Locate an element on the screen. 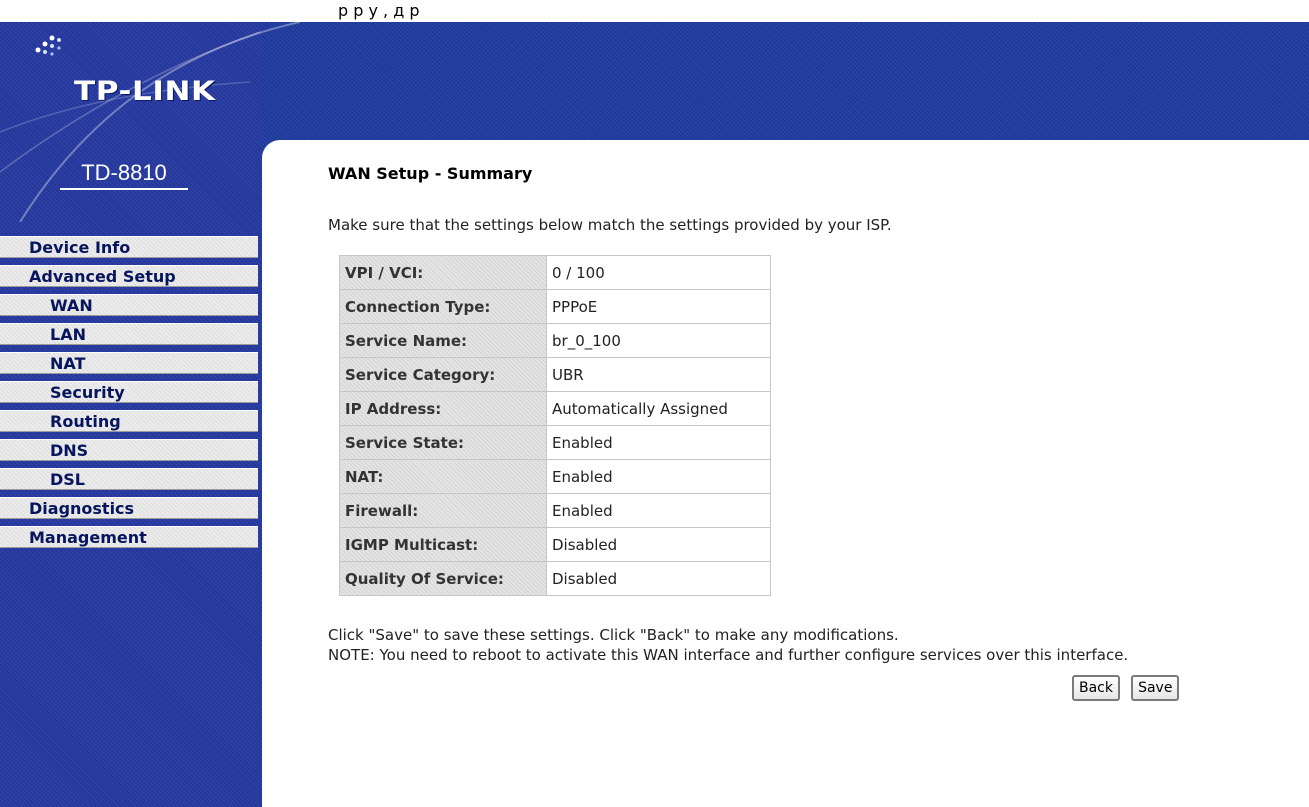 The width and height of the screenshot is (1309, 807). sidebar-item-routing: Routing is located at coordinates (129, 421).